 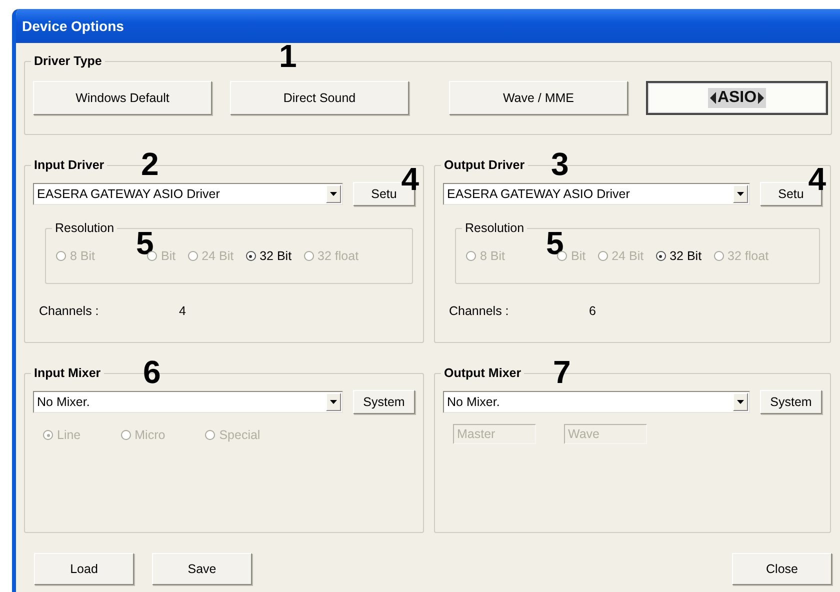 I want to click on group-label: Driver Type, so click(x=68, y=61).